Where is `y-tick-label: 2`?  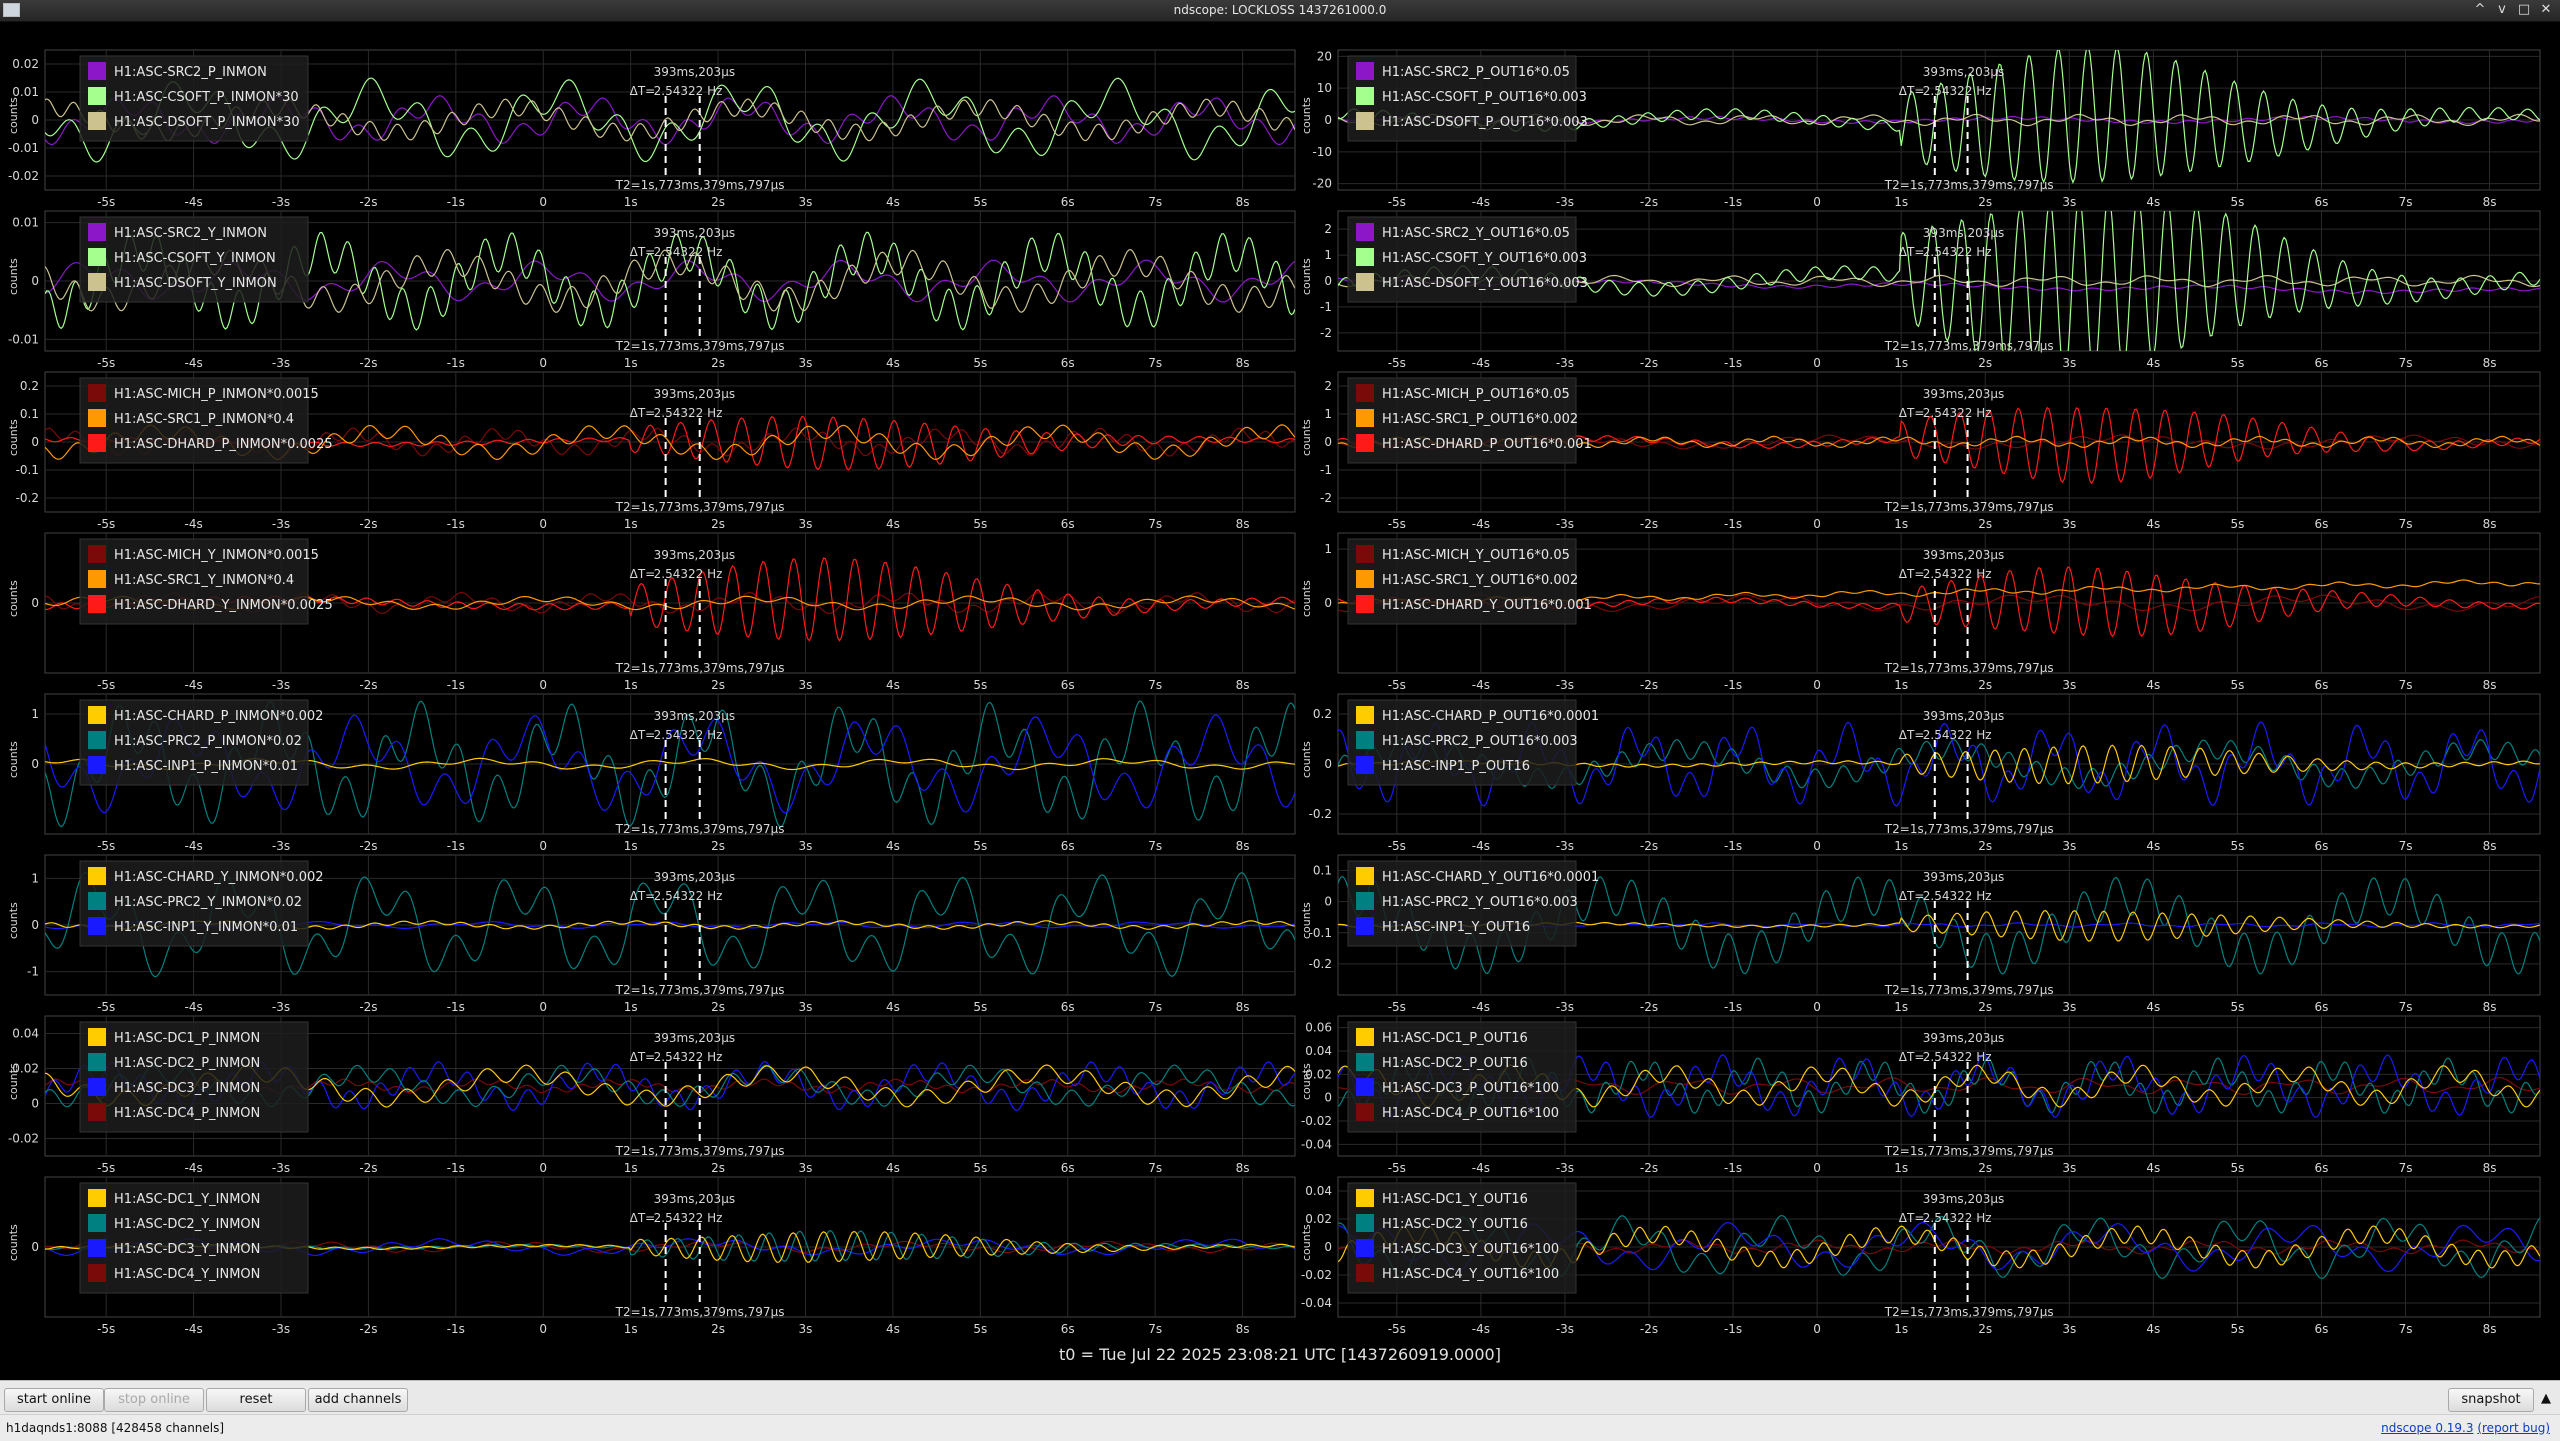
y-tick-label: 2 is located at coordinates (1328, 386).